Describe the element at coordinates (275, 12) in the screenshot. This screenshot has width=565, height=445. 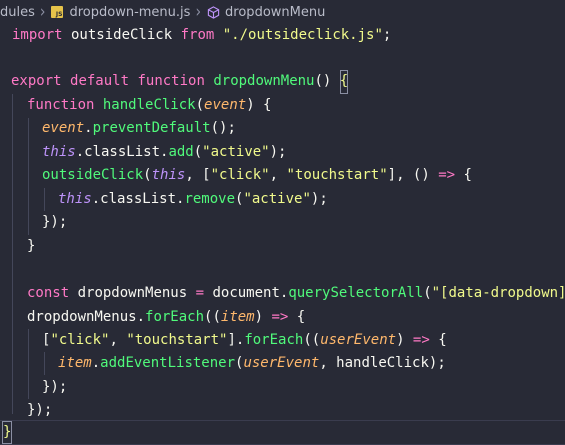
I see `breadcrumb-symbol-label: dropdownMenu` at that location.